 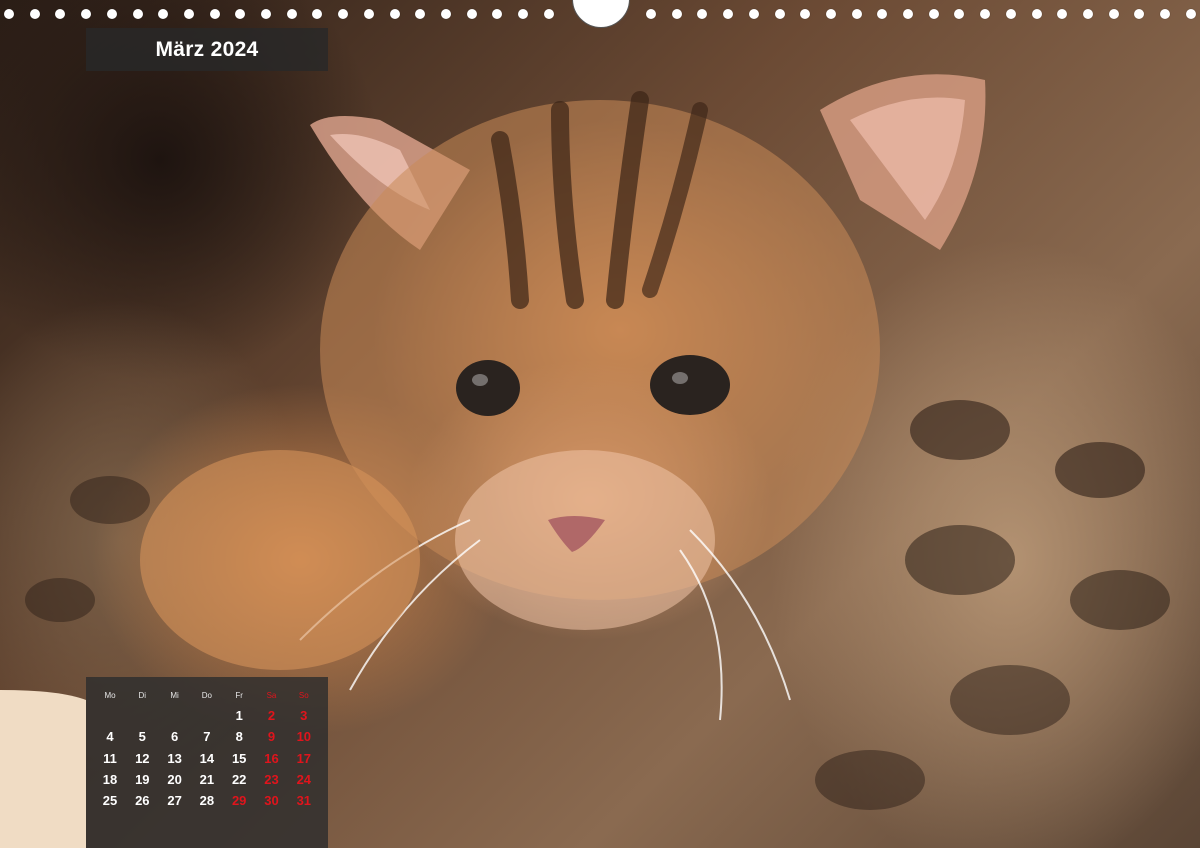 I want to click on calendar-day: 30, so click(x=271, y=801).